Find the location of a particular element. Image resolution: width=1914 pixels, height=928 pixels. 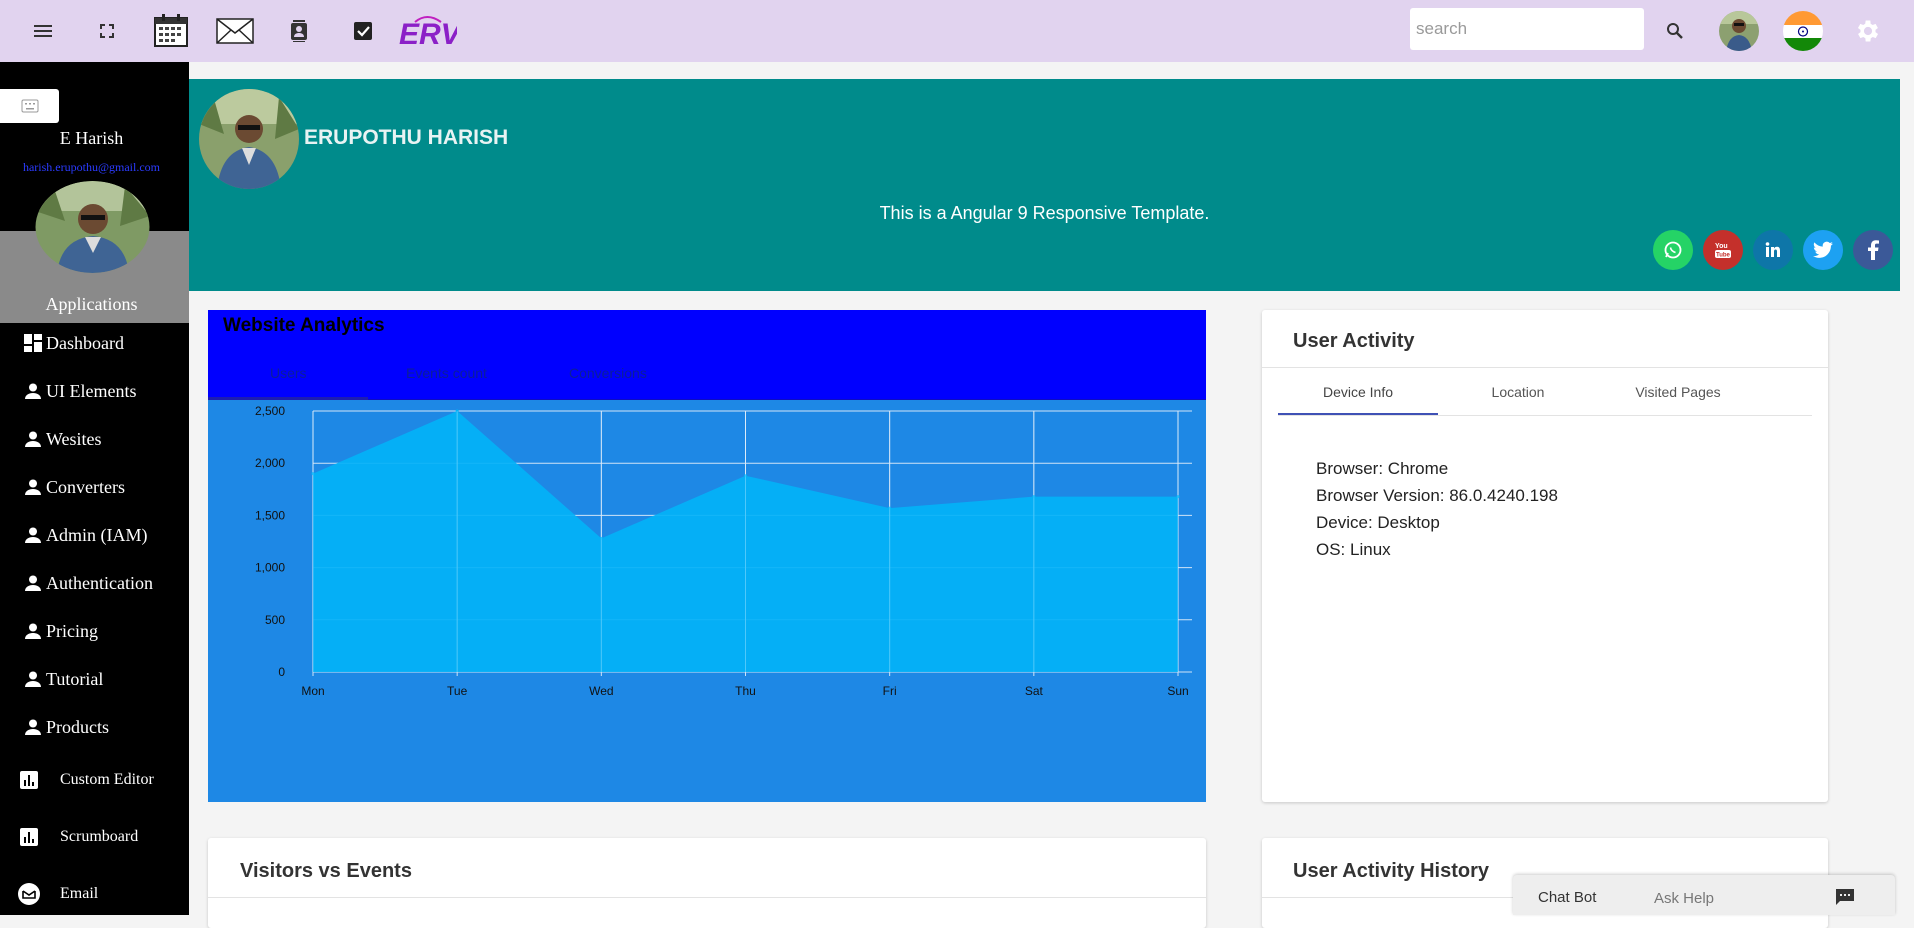

logo: ERV is located at coordinates (427, 31).